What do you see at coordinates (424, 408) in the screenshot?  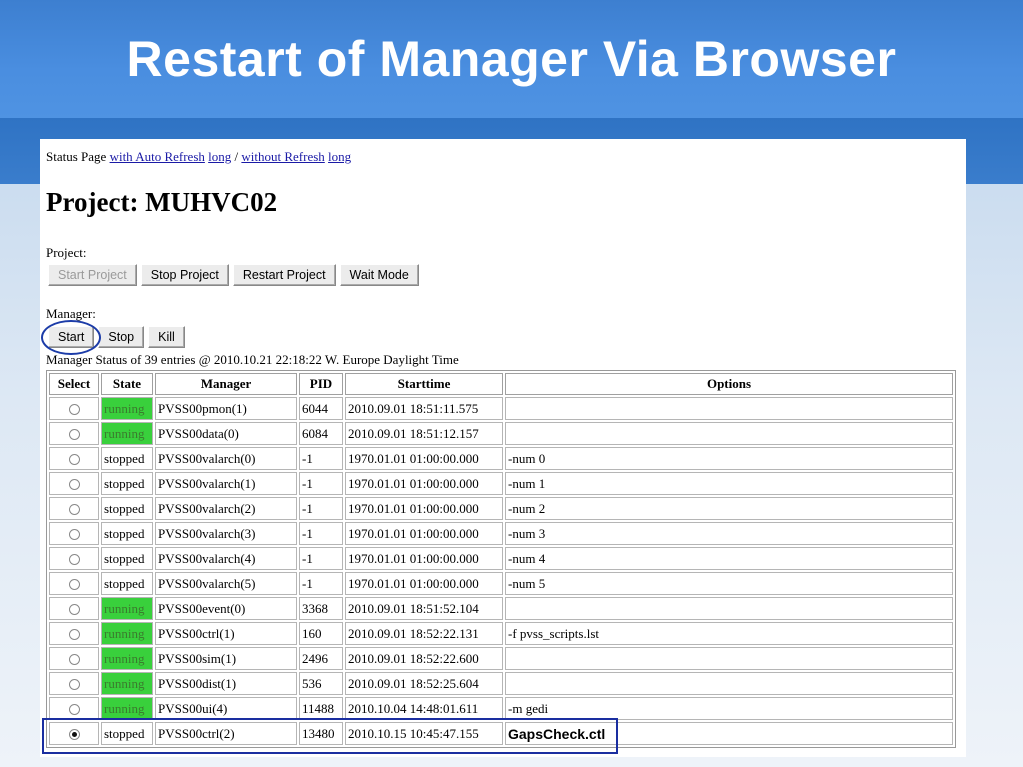 I see `starttime-cell: 2010.09.01 18:51:11.575` at bounding box center [424, 408].